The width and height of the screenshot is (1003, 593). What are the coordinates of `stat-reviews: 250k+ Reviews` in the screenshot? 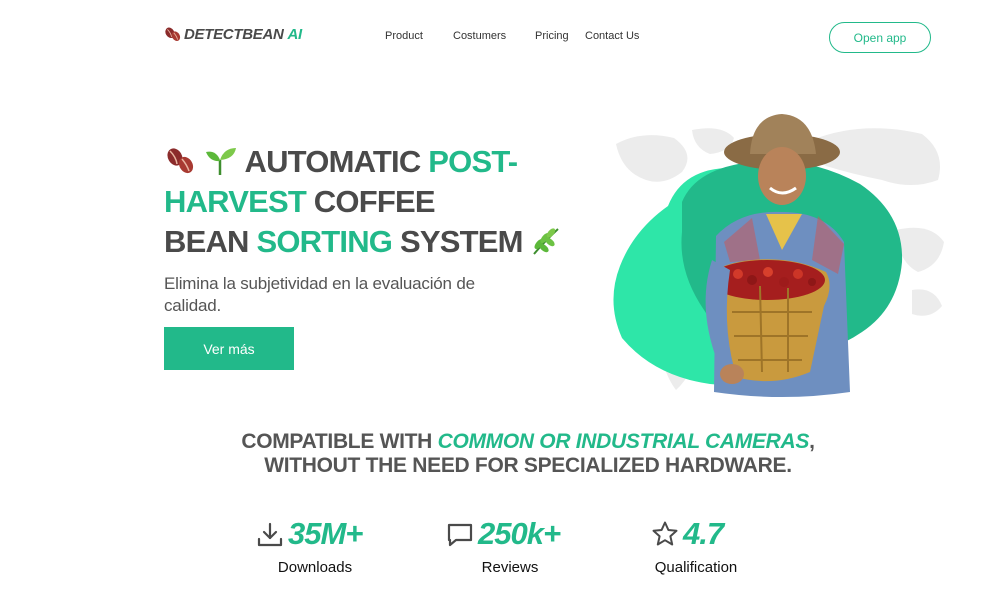 It's located at (503, 546).